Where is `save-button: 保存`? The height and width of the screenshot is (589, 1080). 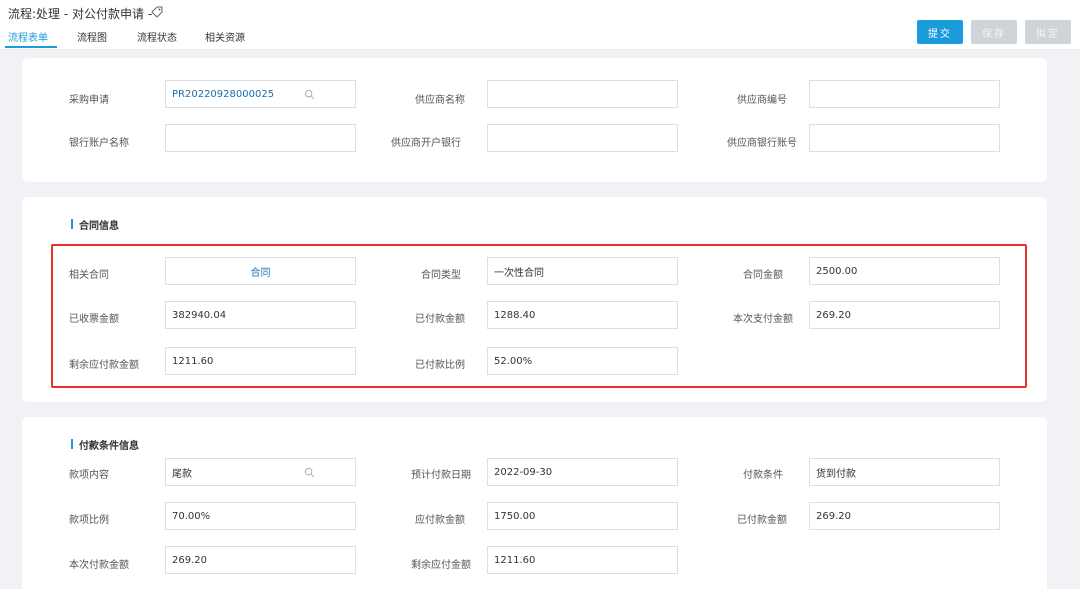 save-button: 保存 is located at coordinates (994, 32).